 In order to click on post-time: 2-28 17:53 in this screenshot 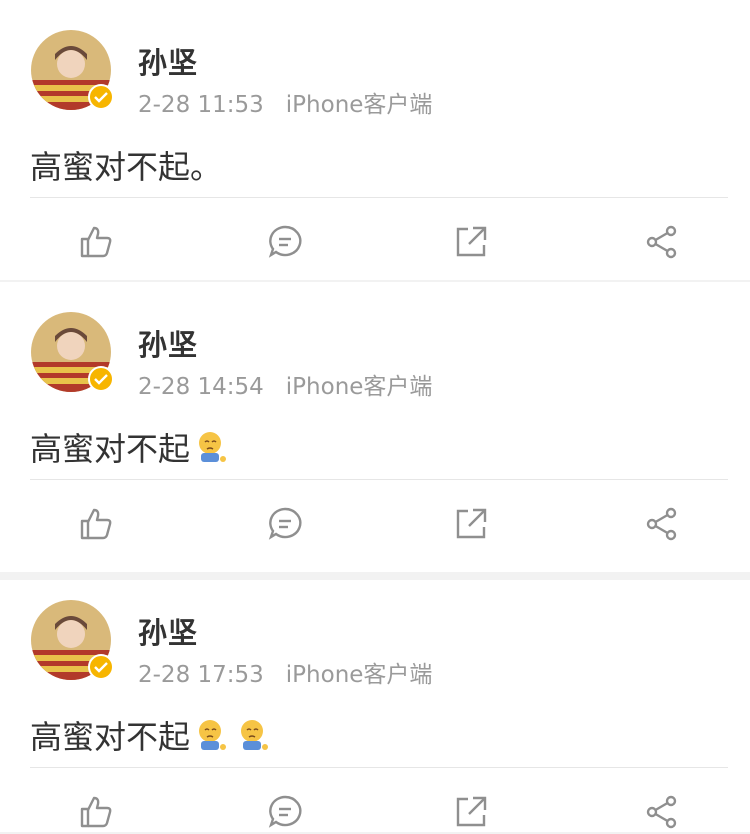, I will do `click(201, 675)`.